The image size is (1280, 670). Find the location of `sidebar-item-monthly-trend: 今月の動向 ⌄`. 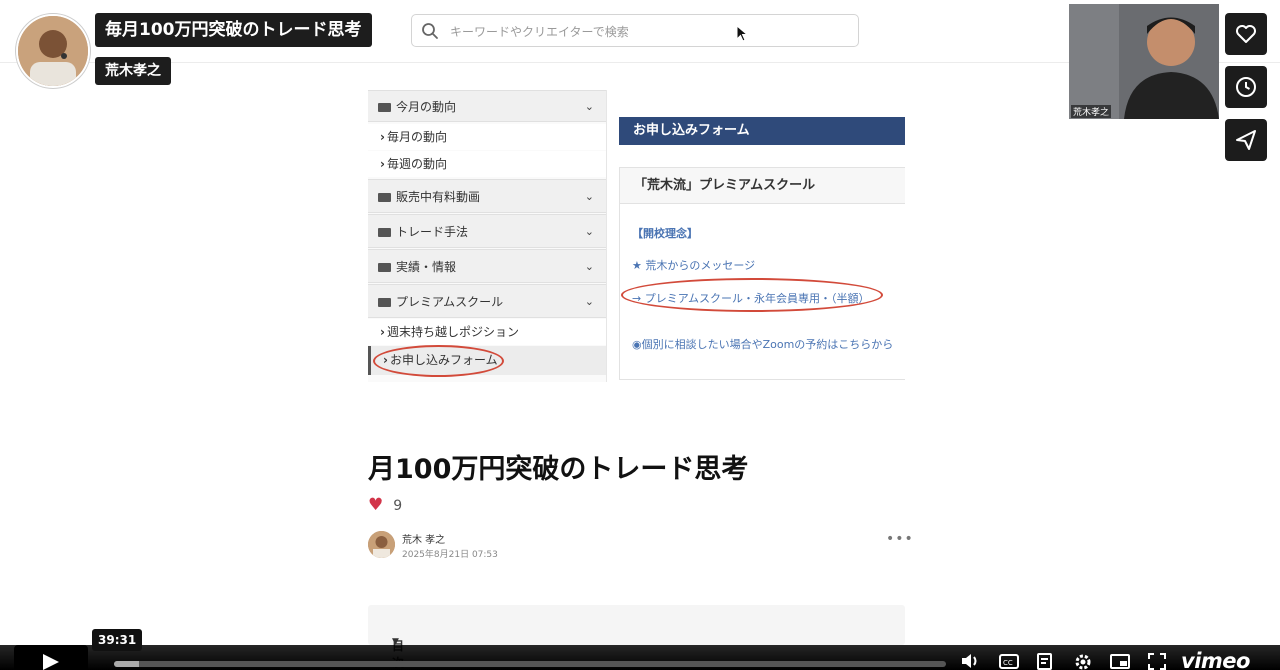

sidebar-item-monthly-trend: 今月の動向 ⌄ is located at coordinates (487, 106).